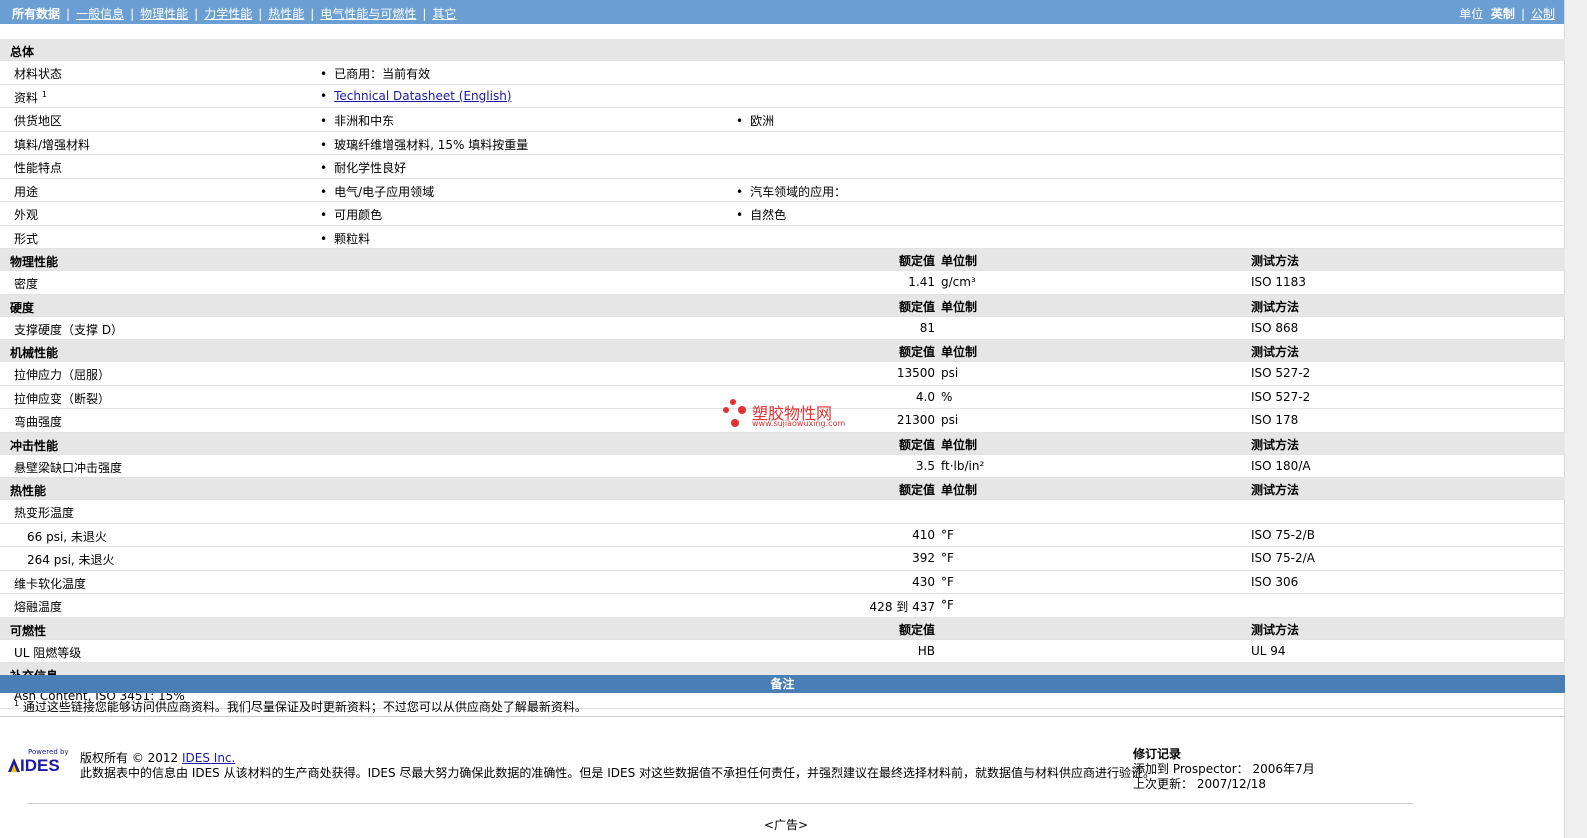 The width and height of the screenshot is (1587, 838). What do you see at coordinates (782, 73) in the screenshot?
I see `table-row: 材料状态 已商用：当前有效` at bounding box center [782, 73].